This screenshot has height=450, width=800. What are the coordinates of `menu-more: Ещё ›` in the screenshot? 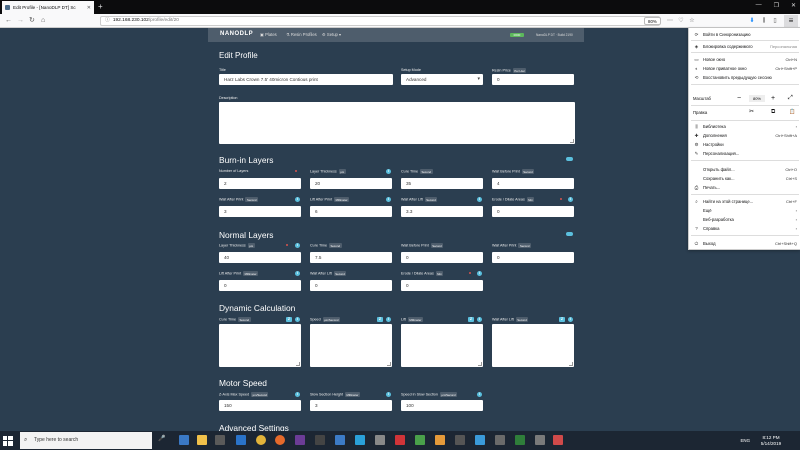 It's located at (744, 210).